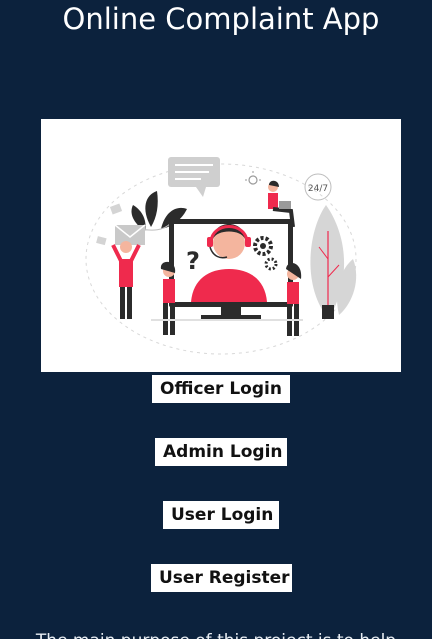 The width and height of the screenshot is (432, 639). Describe the element at coordinates (221, 19) in the screenshot. I see `page-title: Online Complaint App` at that location.